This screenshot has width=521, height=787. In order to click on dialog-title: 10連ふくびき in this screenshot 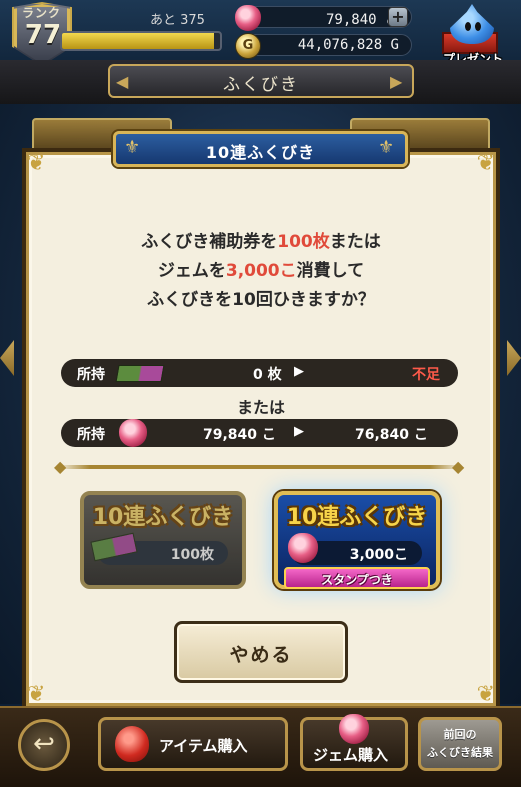, I will do `click(260, 152)`.